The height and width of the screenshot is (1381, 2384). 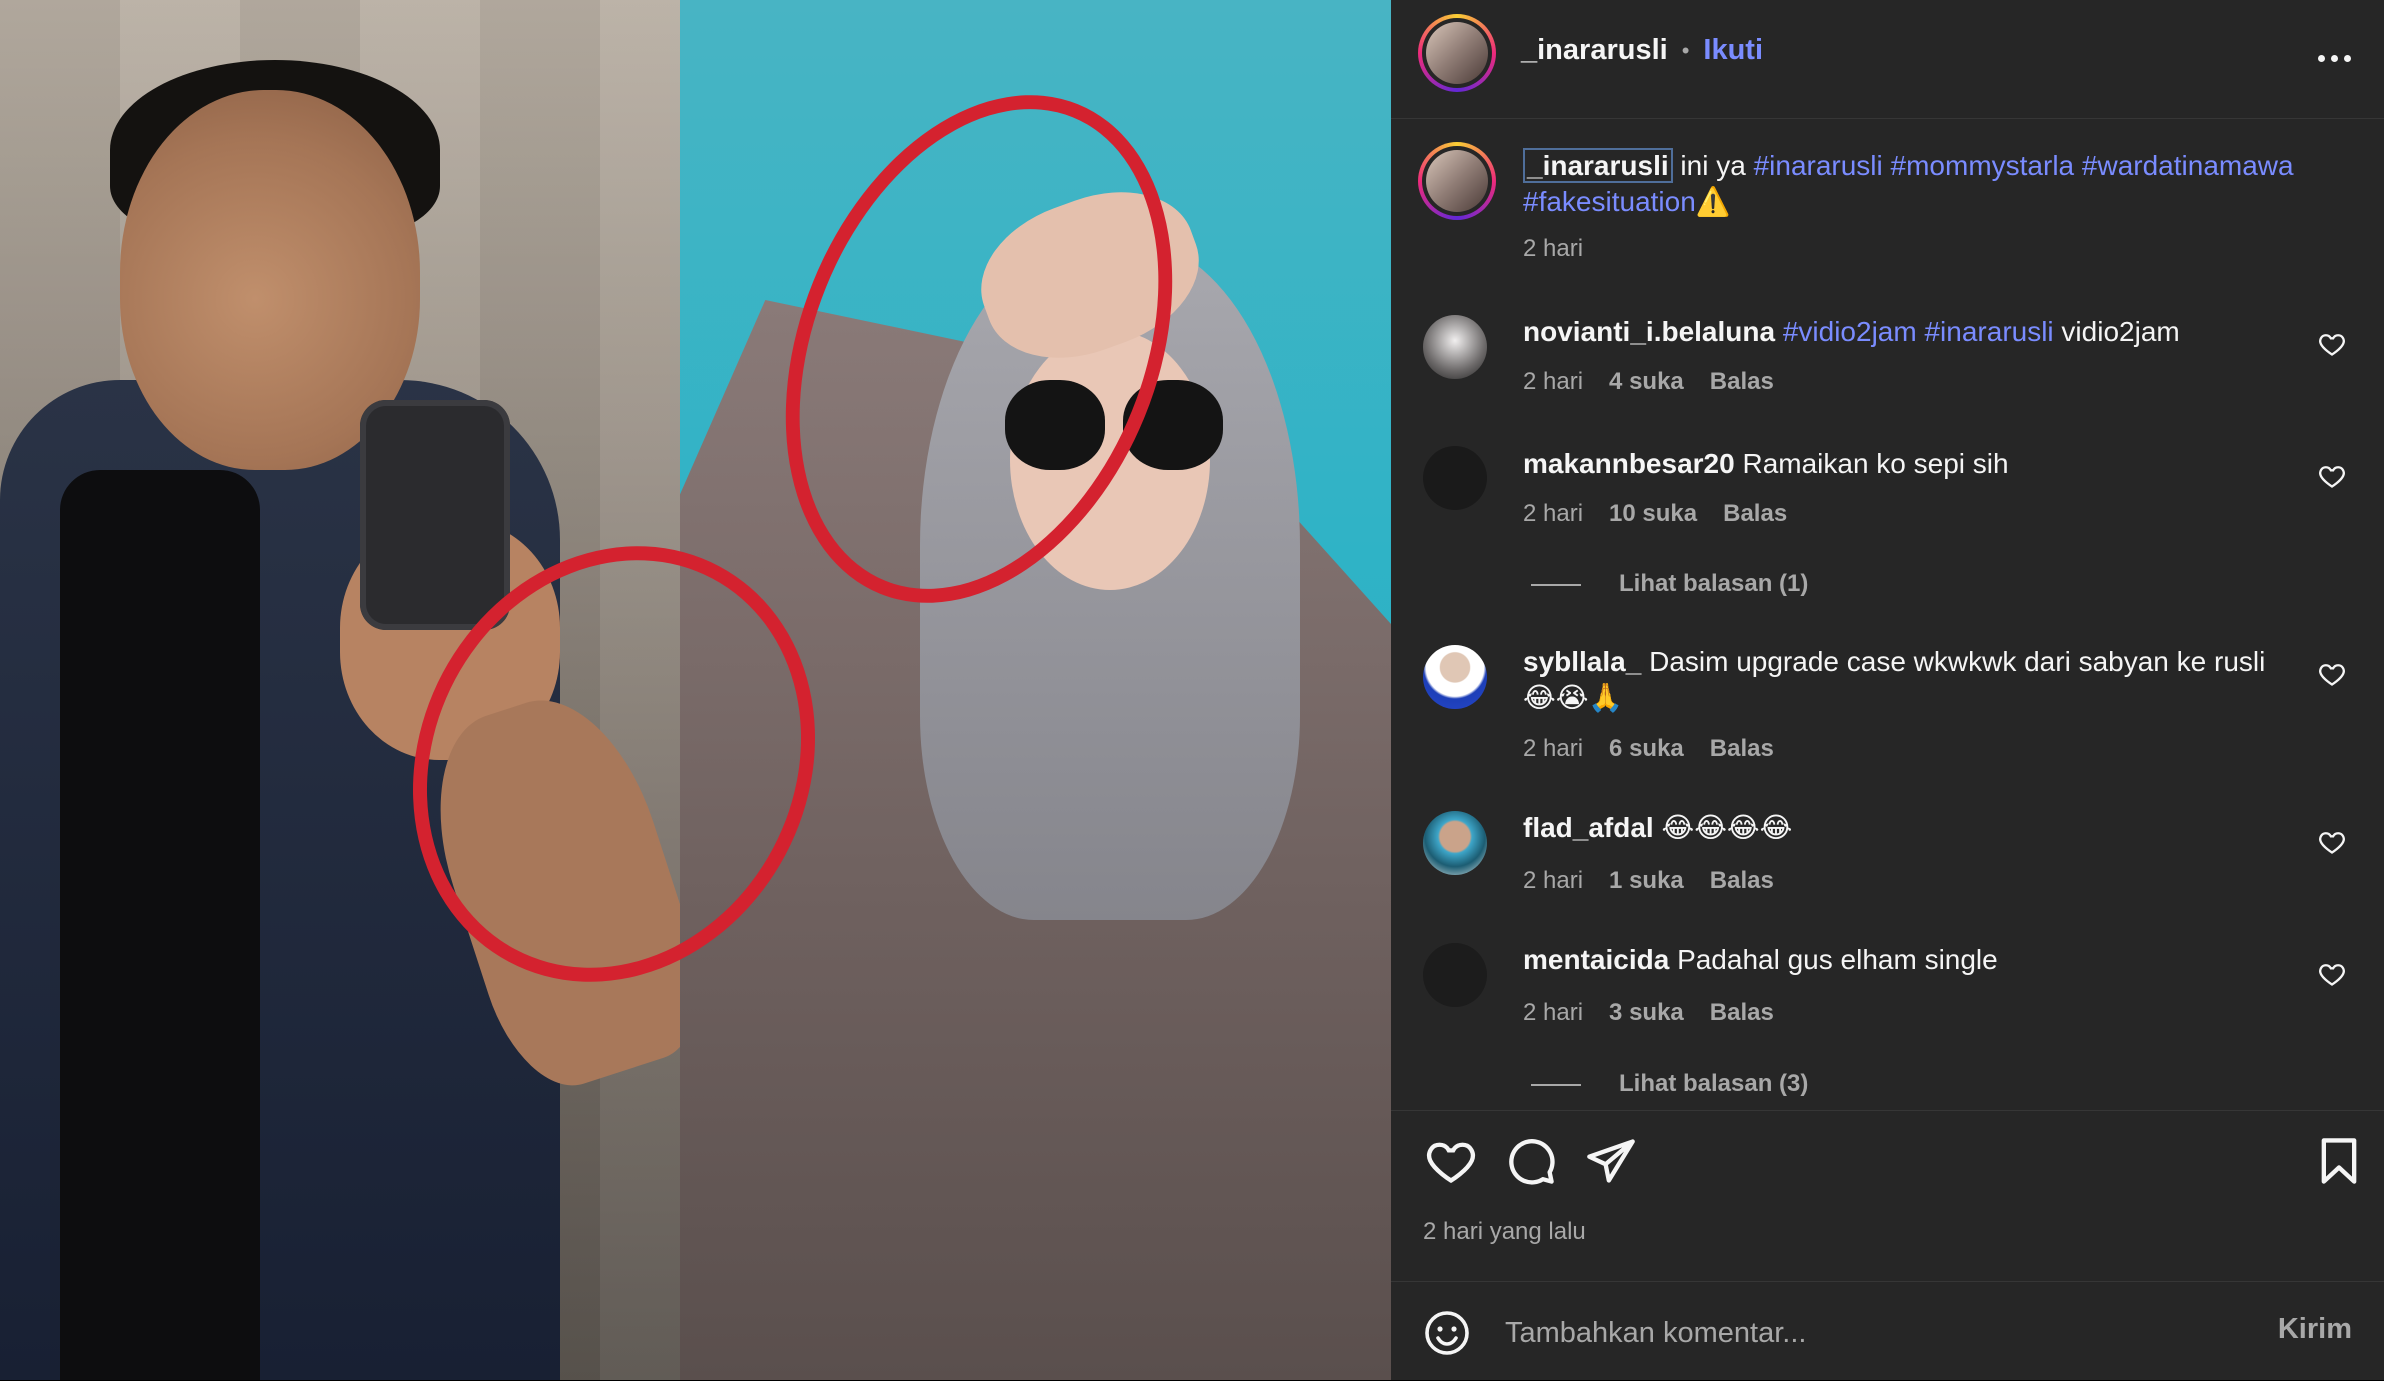 What do you see at coordinates (1646, 748) in the screenshot?
I see `comment-likes: 6 suka` at bounding box center [1646, 748].